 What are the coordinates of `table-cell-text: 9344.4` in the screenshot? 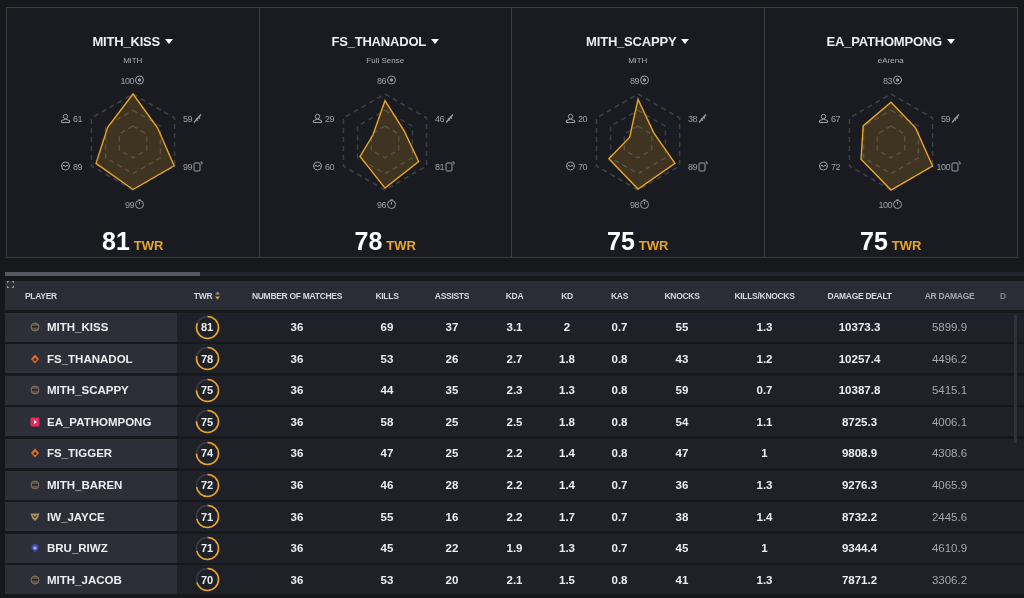 It's located at (859, 548).